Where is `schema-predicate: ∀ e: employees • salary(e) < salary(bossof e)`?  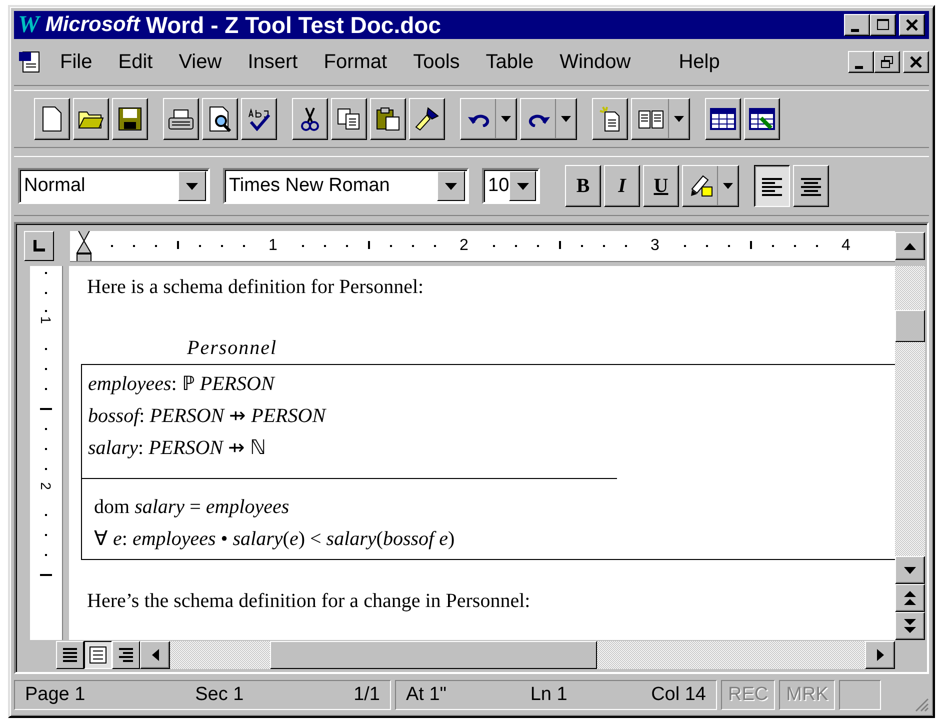 schema-predicate: ∀ e: employees • salary(e) < salary(bossof e) is located at coordinates (274, 539).